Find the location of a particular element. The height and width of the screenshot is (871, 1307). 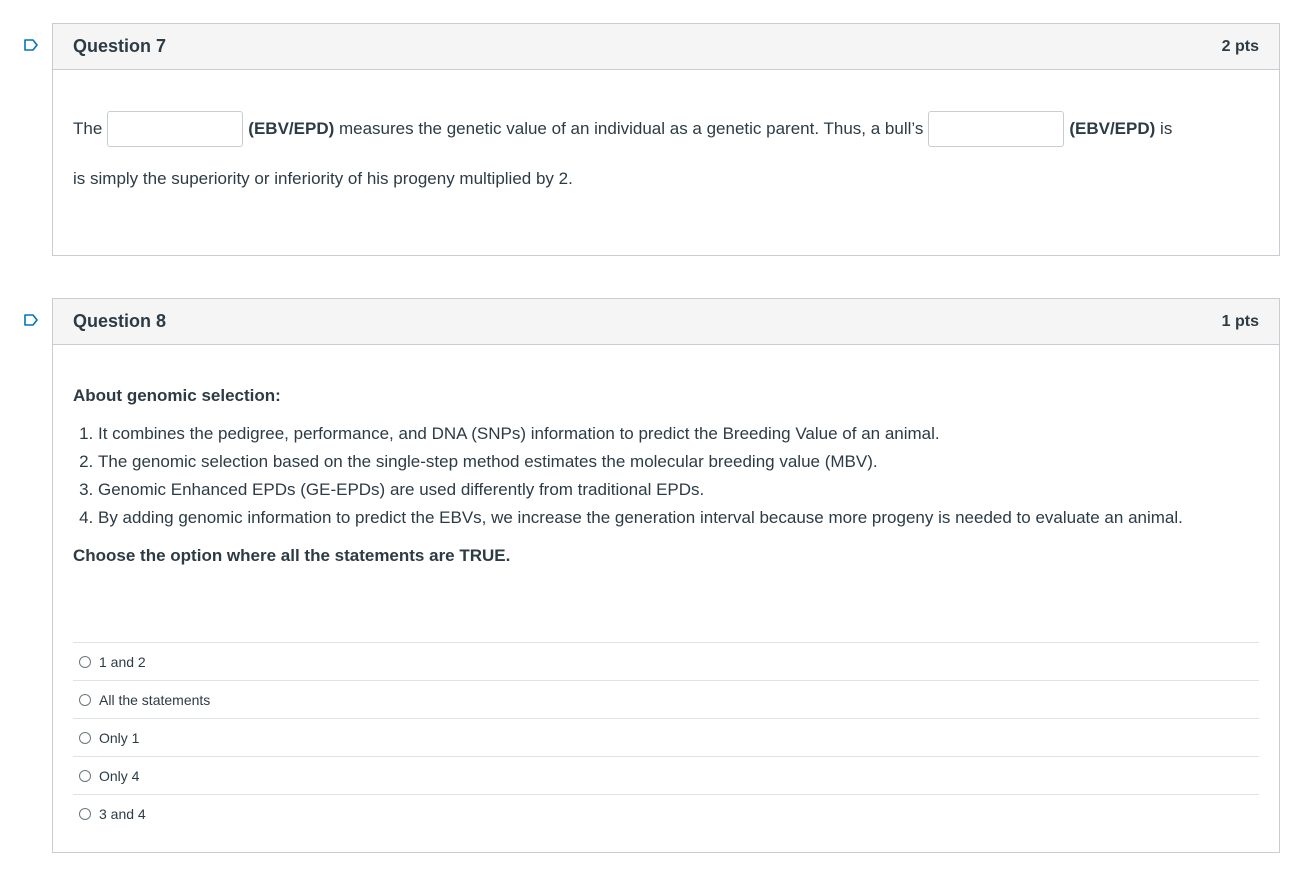

answer-option: 3 and 4 is located at coordinates (666, 813).